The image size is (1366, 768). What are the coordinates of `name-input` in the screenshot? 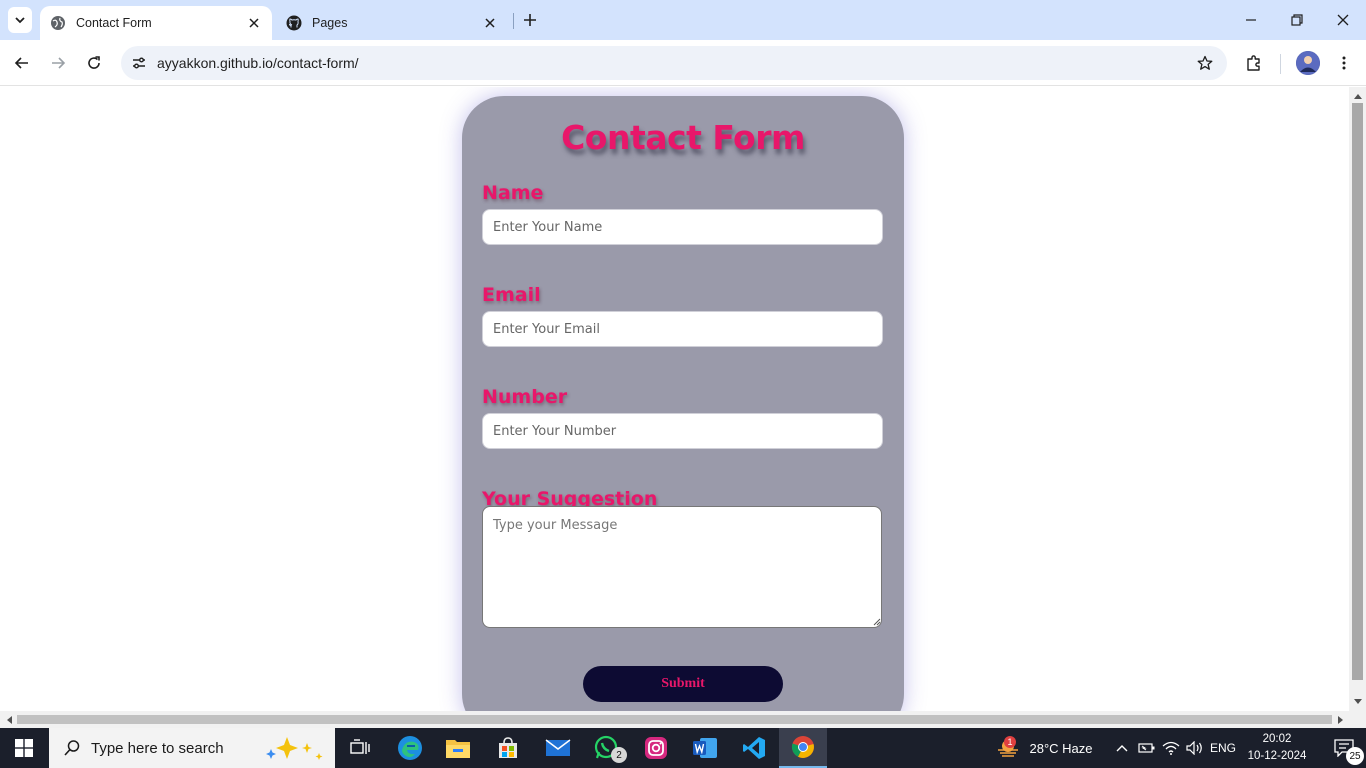 It's located at (682, 227).